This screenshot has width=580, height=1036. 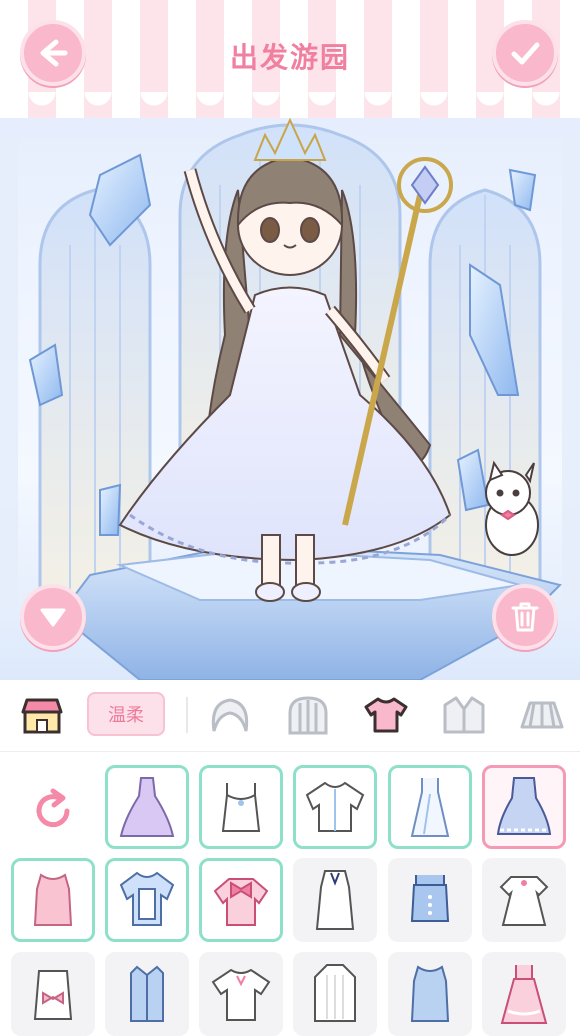 I want to click on cat, so click(x=512, y=508).